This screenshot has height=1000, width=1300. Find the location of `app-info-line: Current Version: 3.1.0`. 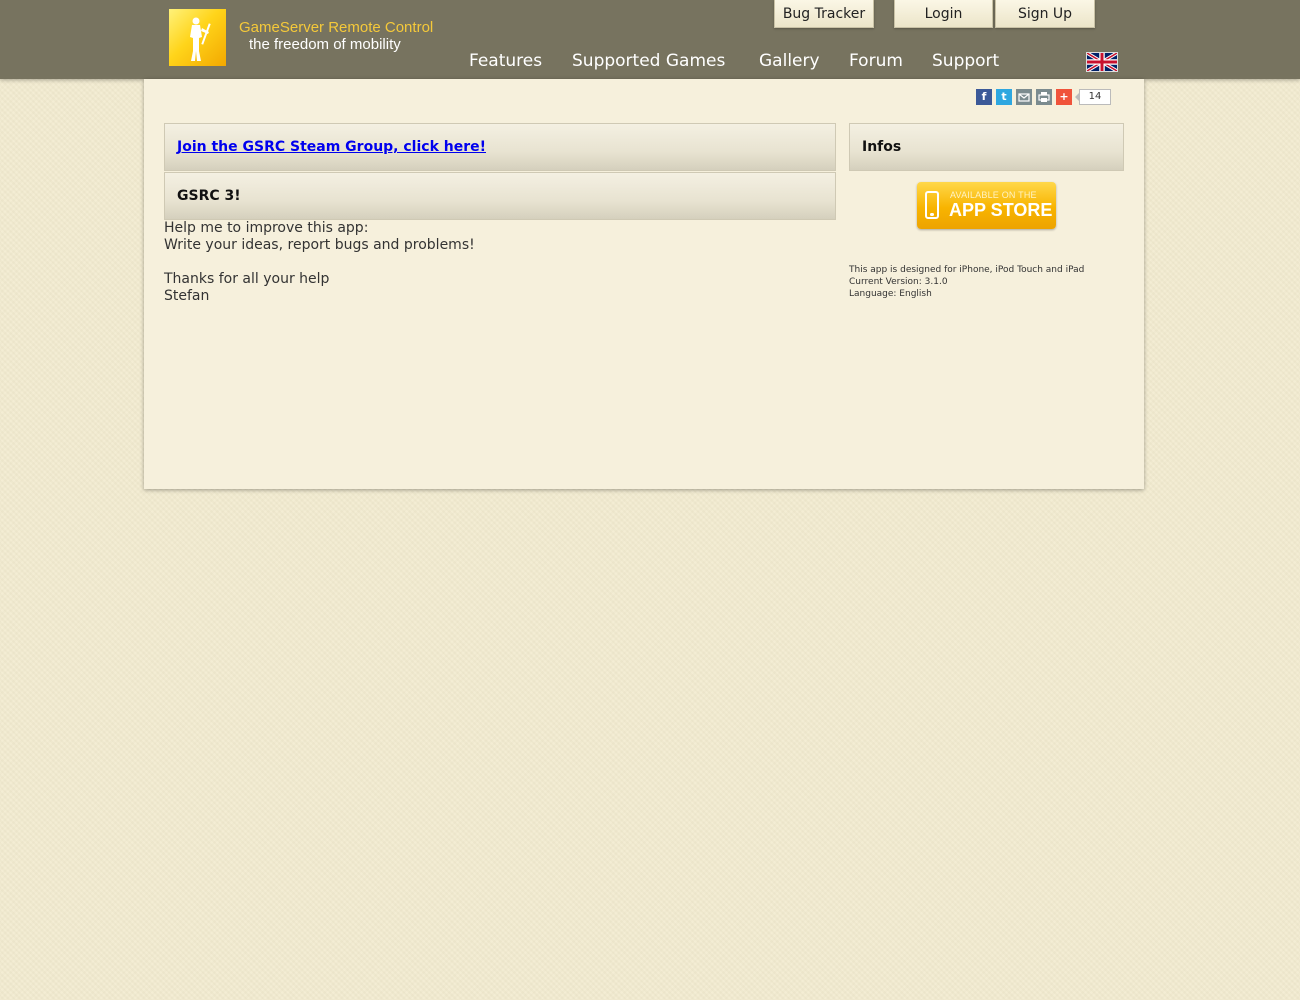

app-info-line: Current Version: 3.1.0 is located at coordinates (898, 282).